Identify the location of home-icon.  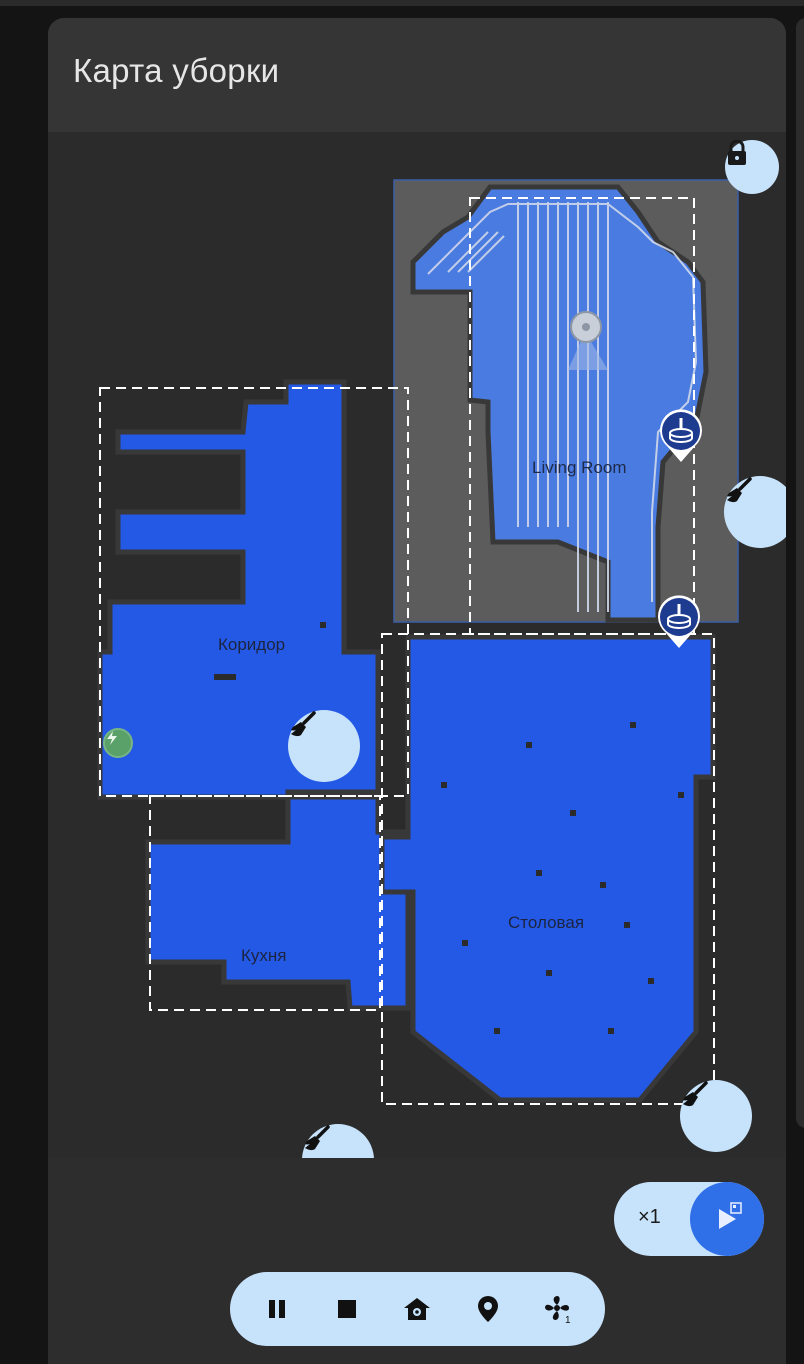
(417, 1309).